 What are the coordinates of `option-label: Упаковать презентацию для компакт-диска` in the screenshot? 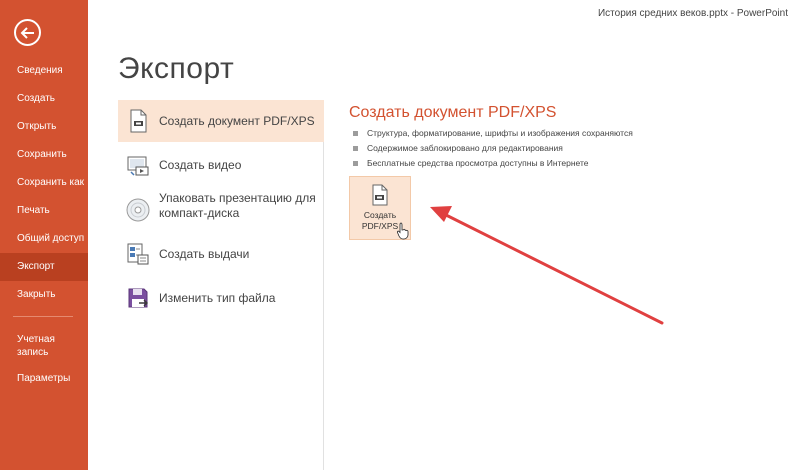 It's located at (237, 205).